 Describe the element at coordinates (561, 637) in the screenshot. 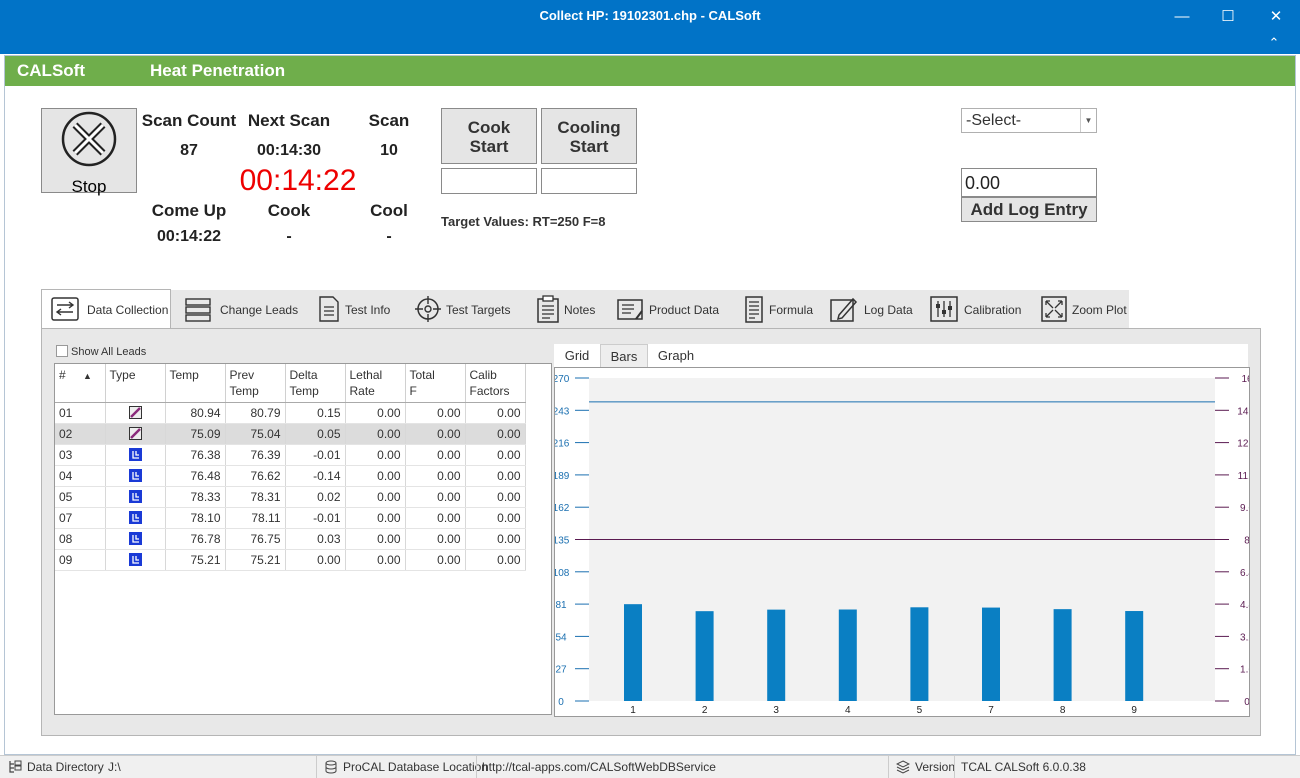

I see `y-tick-label: 54` at that location.